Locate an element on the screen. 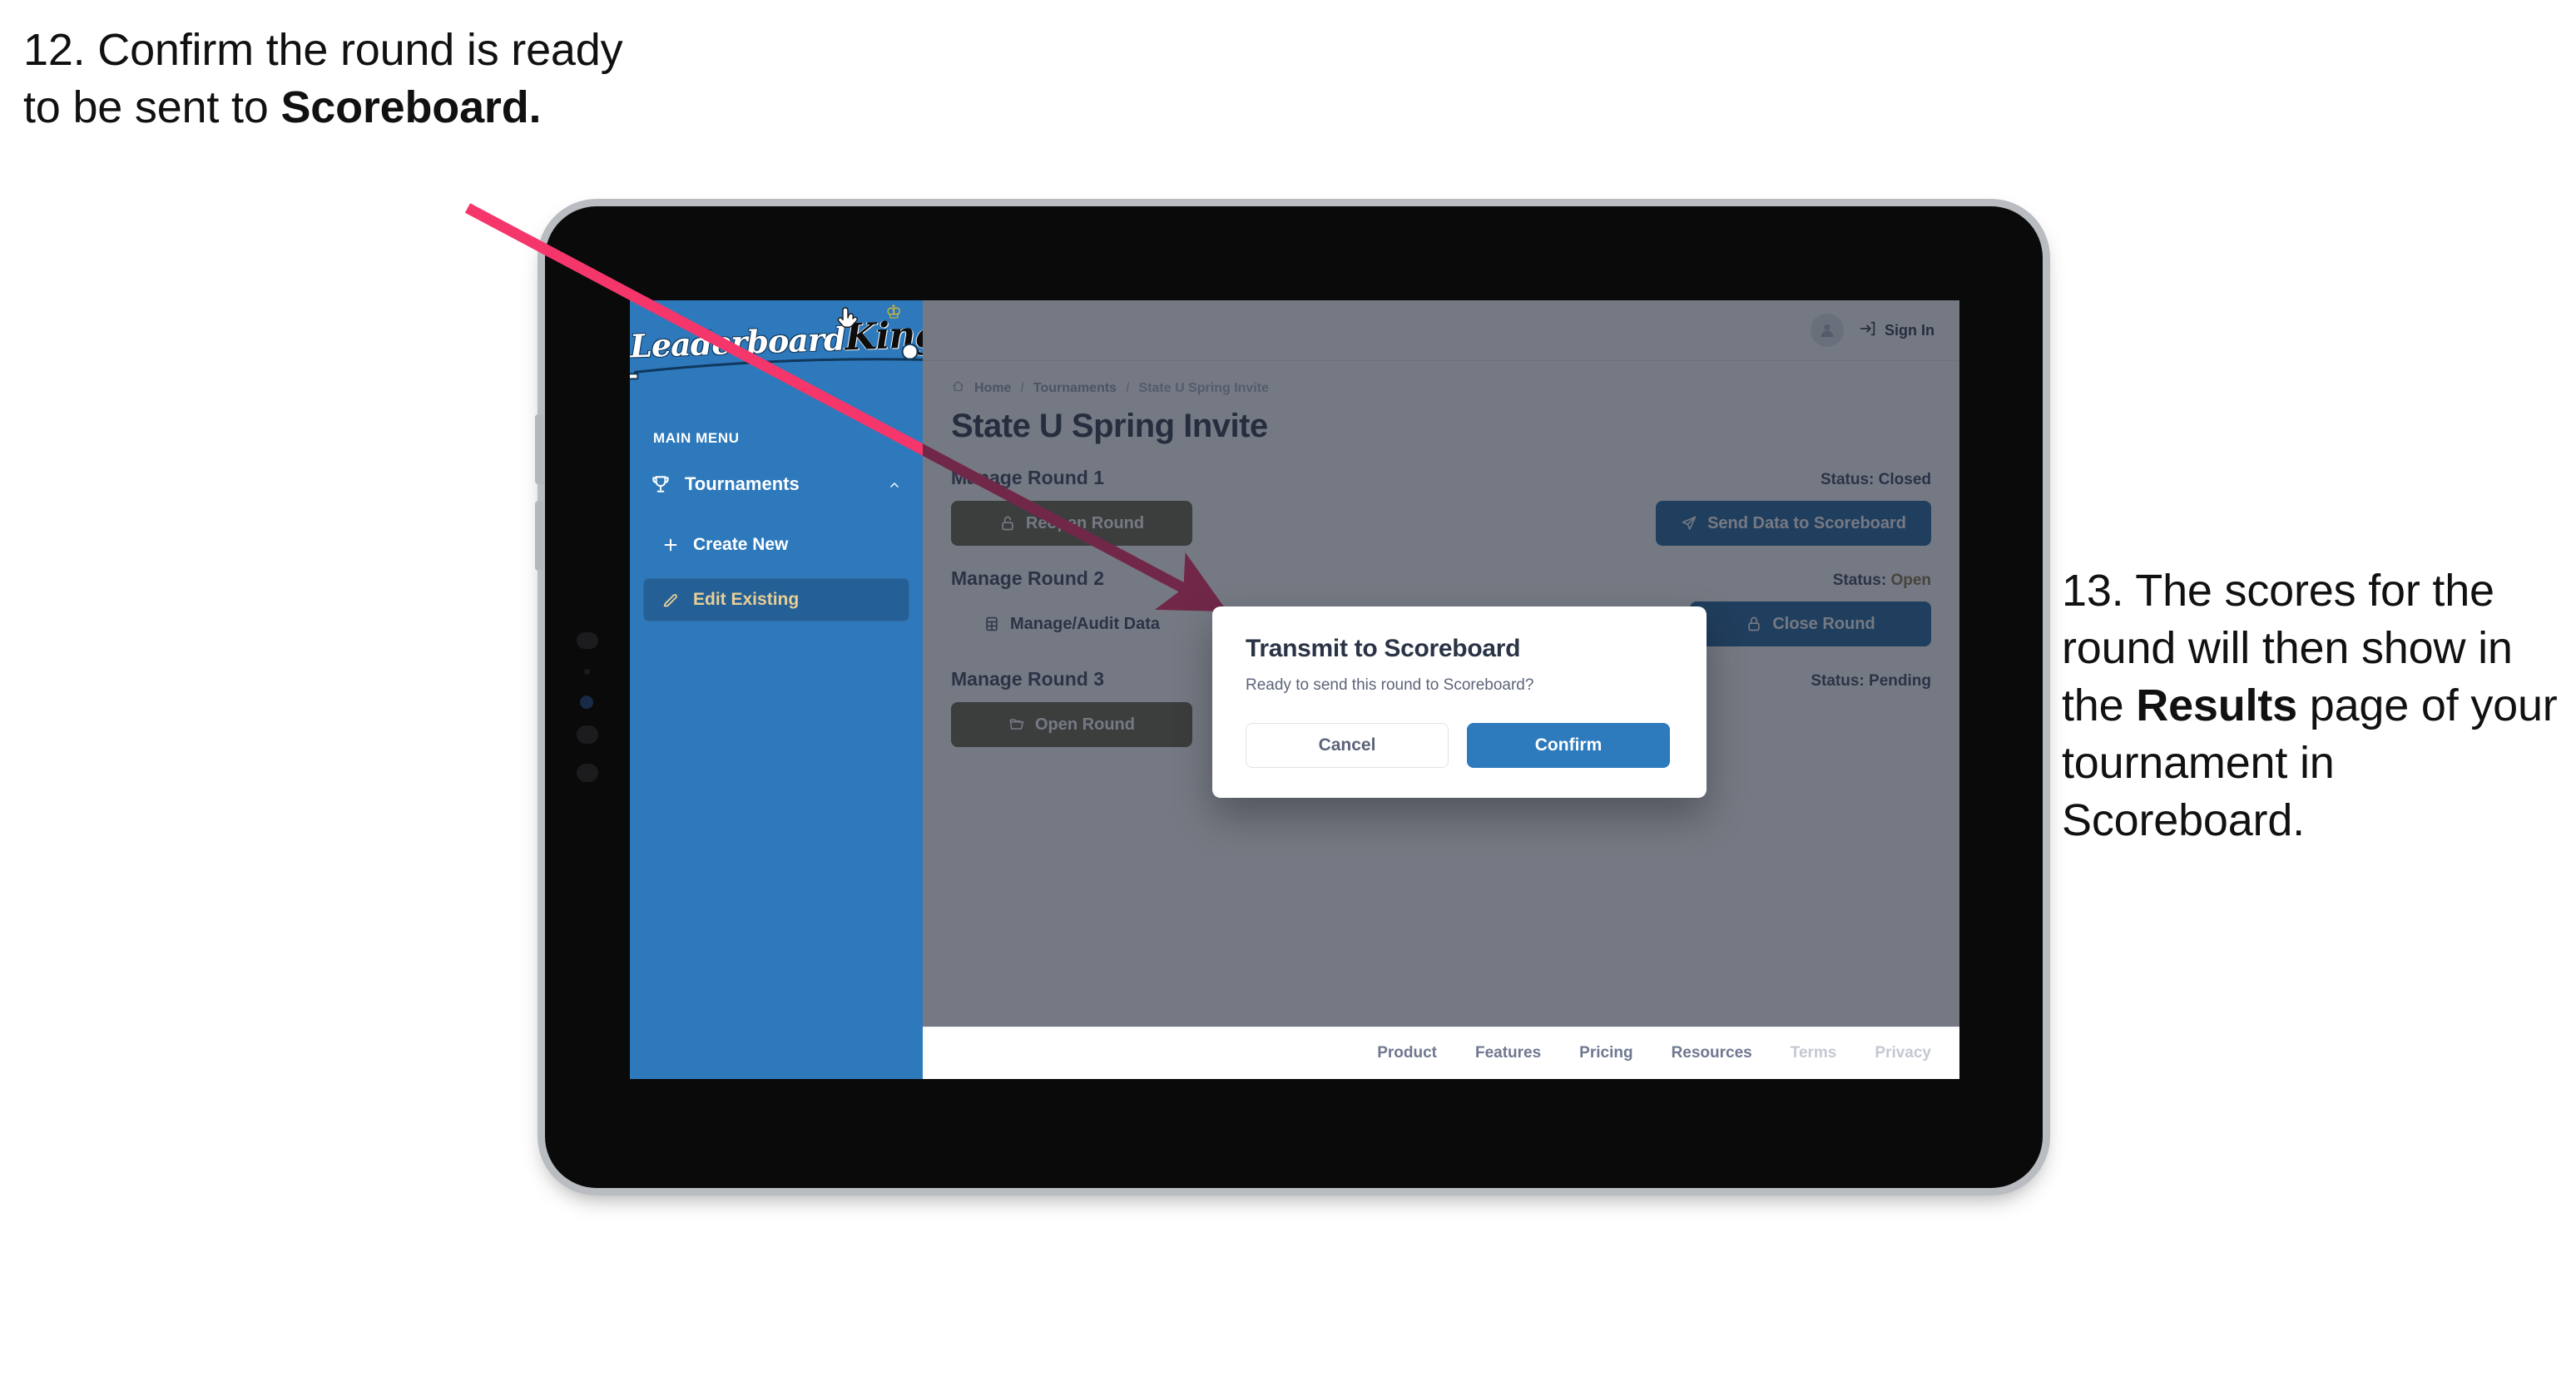 This screenshot has height=1386, width=2576. chevron-up-icon is located at coordinates (895, 486).